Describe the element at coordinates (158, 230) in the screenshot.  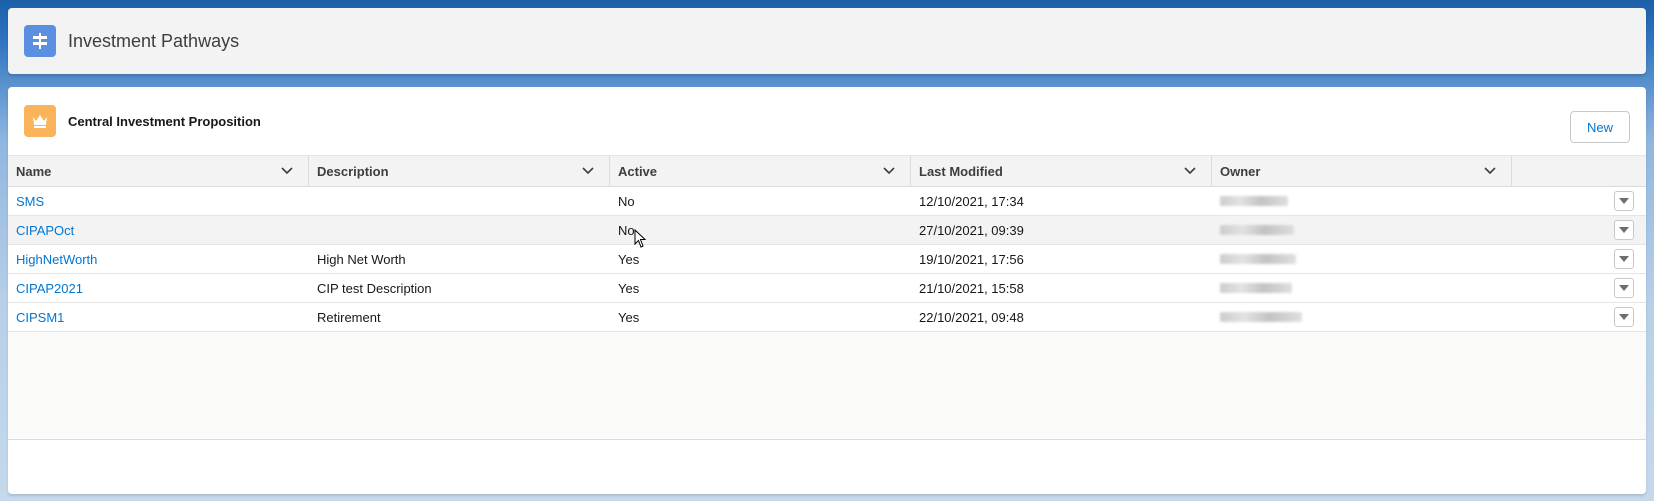
I see `record-name-link: CIPAPOct` at that location.